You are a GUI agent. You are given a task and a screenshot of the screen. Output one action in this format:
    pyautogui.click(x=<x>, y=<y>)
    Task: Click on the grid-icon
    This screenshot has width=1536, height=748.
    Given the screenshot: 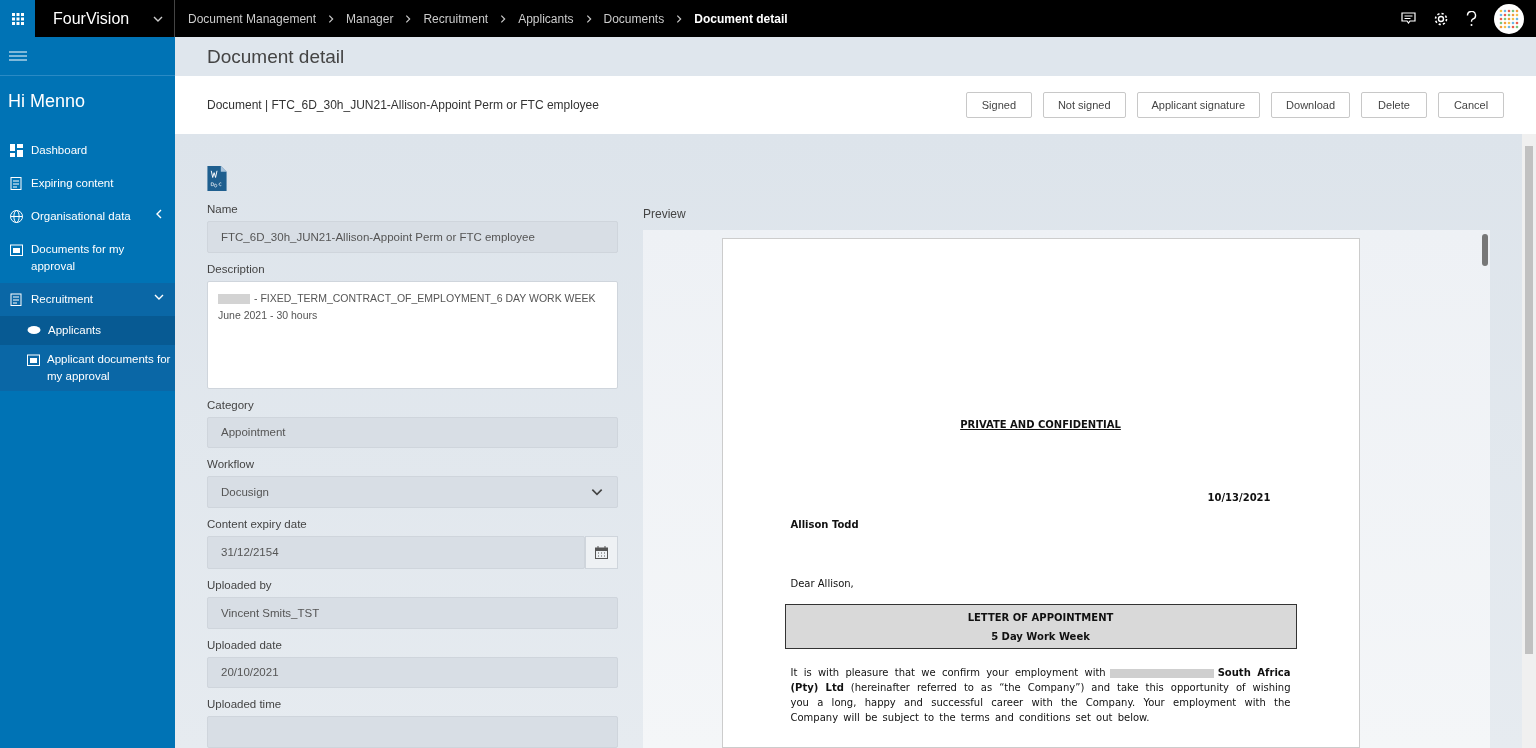 What is the action you would take?
    pyautogui.click(x=17, y=18)
    